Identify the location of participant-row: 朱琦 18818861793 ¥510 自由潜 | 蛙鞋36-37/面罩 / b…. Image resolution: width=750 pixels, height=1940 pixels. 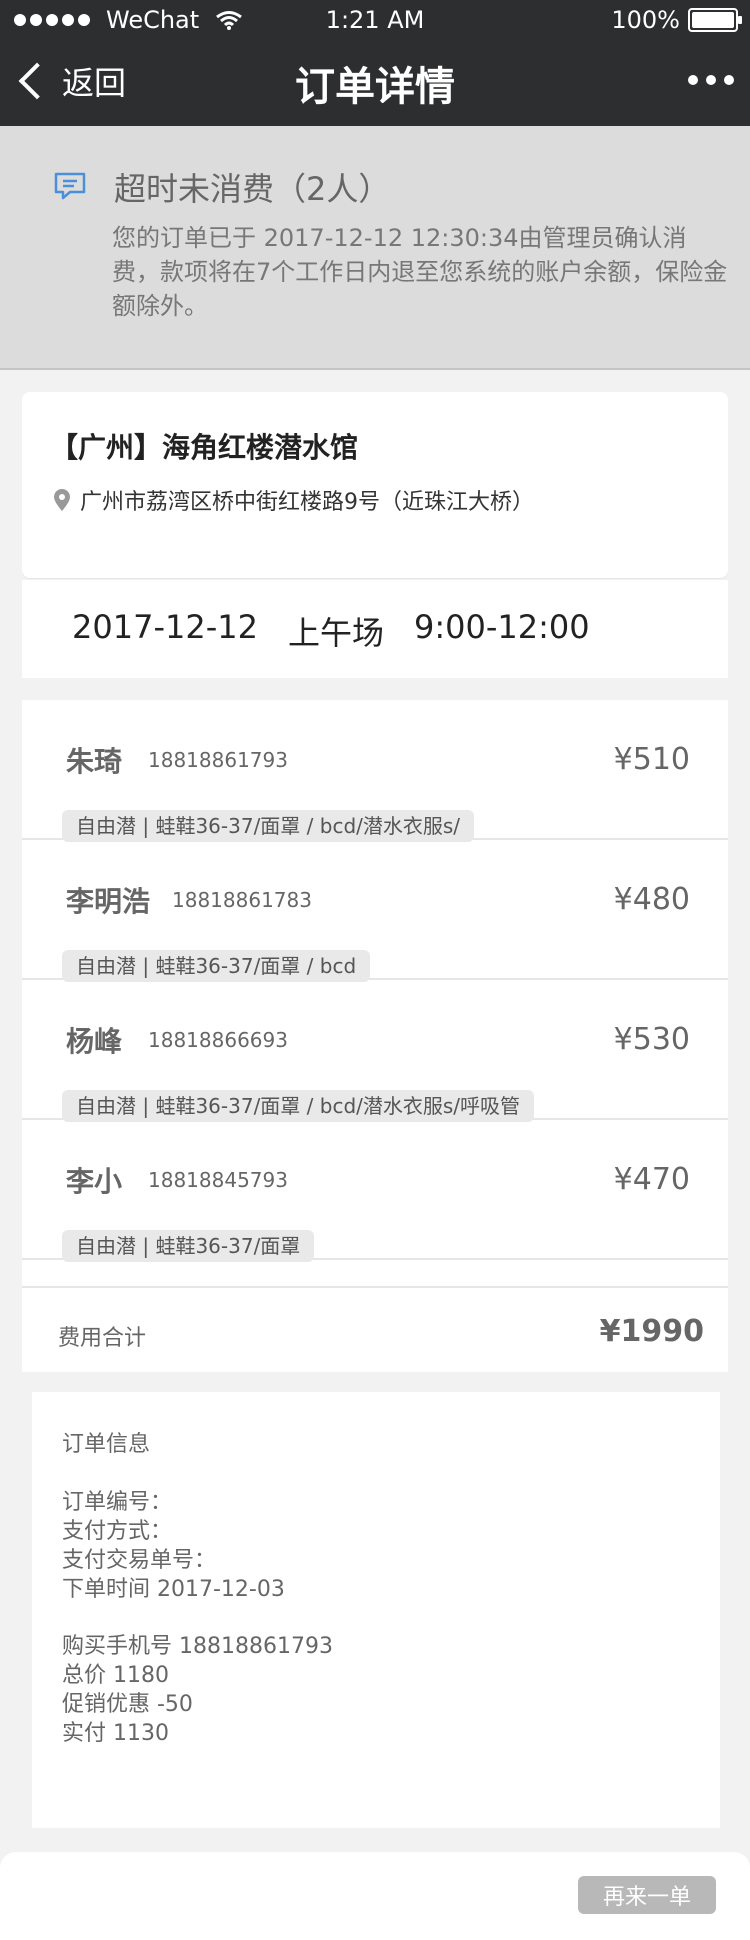
(375, 771).